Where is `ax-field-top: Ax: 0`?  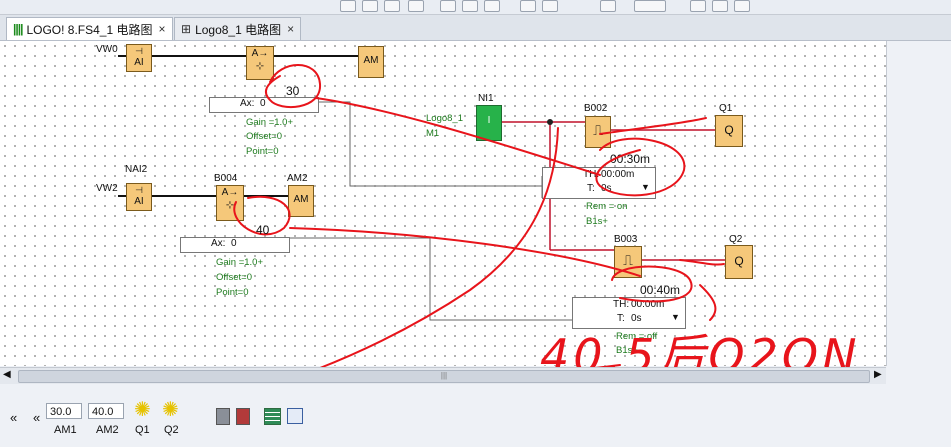 ax-field-top: Ax: 0 is located at coordinates (264, 105).